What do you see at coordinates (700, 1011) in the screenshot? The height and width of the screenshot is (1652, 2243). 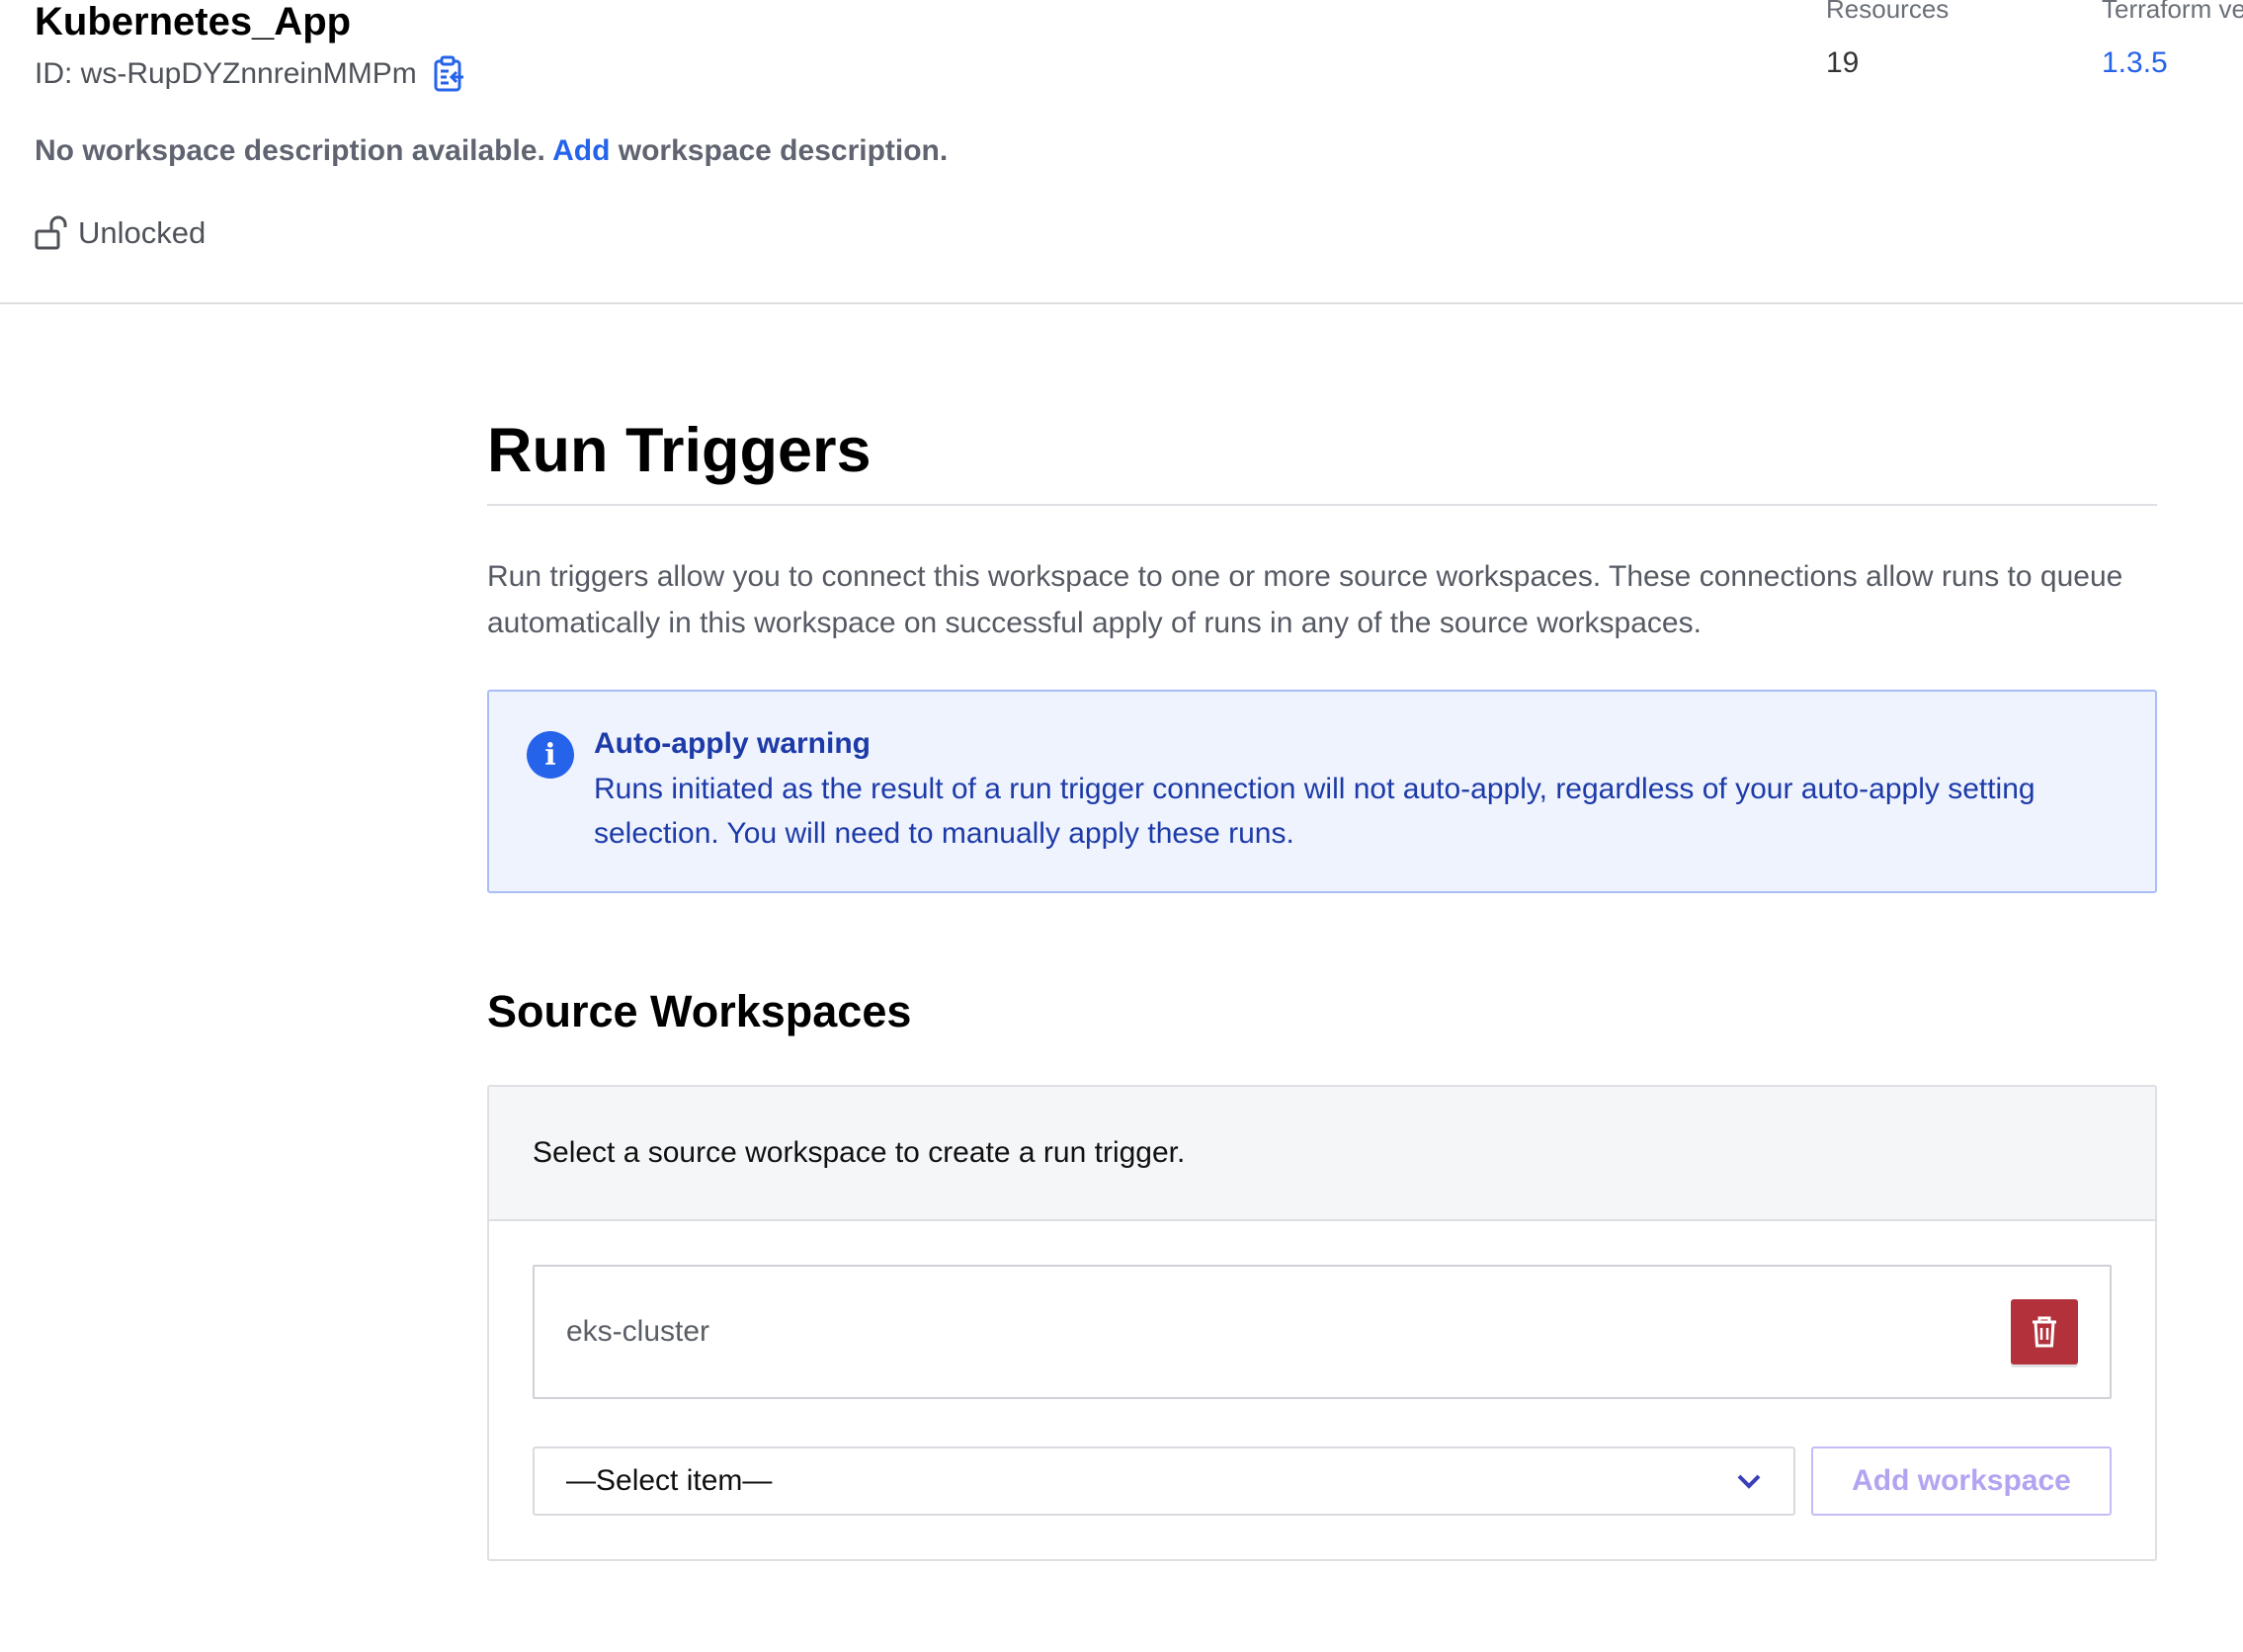 I see `source-workspaces-title: Source Workspaces` at bounding box center [700, 1011].